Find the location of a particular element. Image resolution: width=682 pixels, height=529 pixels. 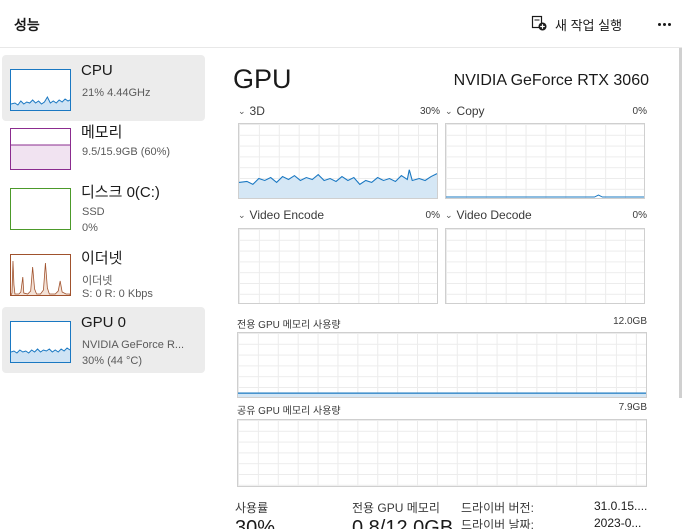

driver-version-label: 드라이버 버전: is located at coordinates (497, 508).